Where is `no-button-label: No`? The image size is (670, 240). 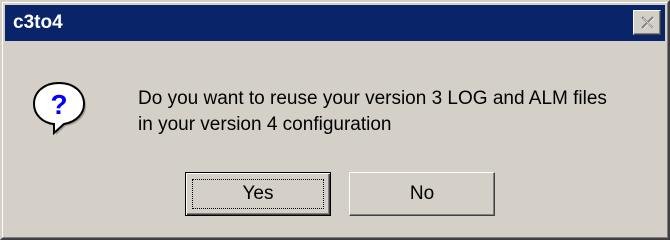 no-button-label: No is located at coordinates (422, 193).